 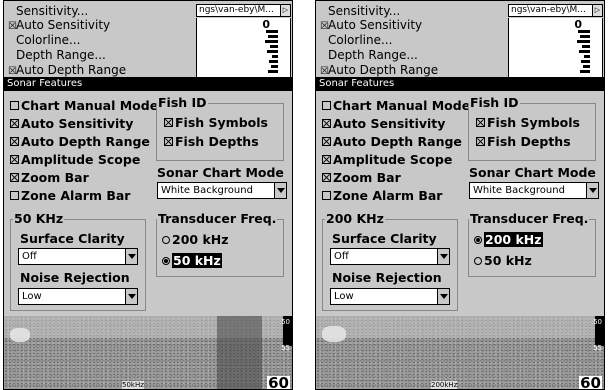 I want to click on sonar-chart: 50 55 200kHz 60, so click(x=460, y=353).